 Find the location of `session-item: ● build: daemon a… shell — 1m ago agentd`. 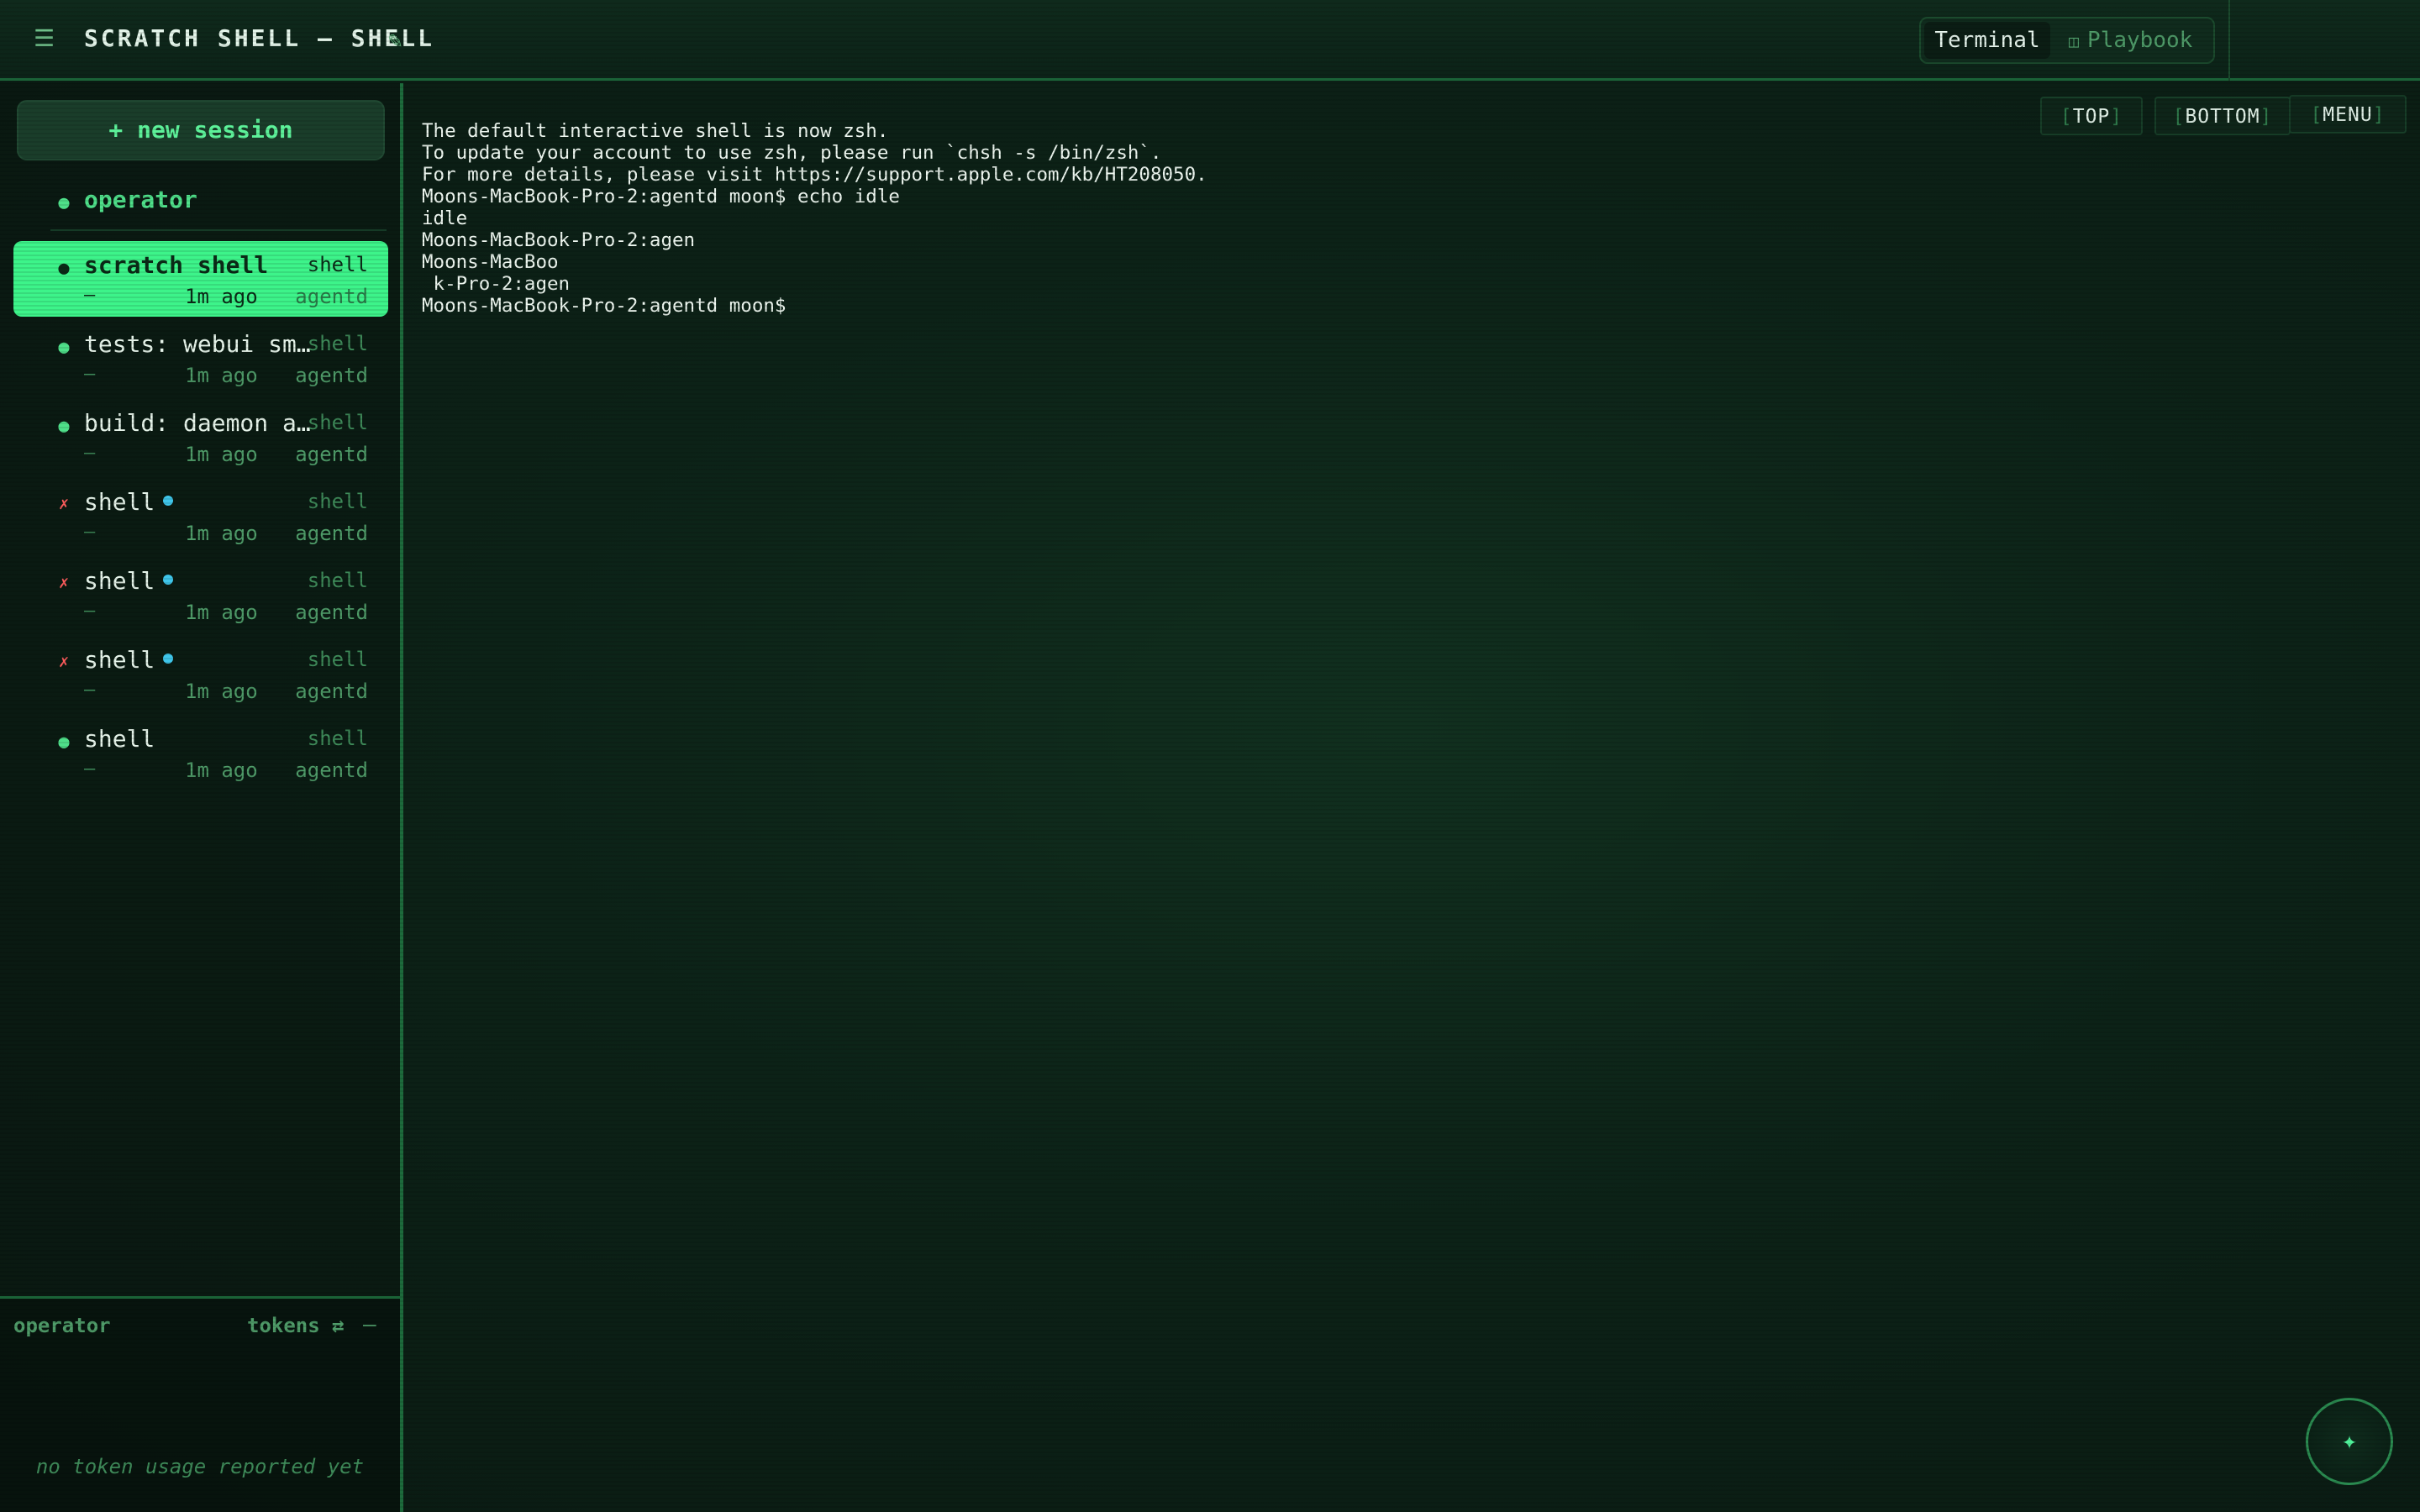

session-item: ● build: daemon a… shell — 1m ago agentd is located at coordinates (200, 437).